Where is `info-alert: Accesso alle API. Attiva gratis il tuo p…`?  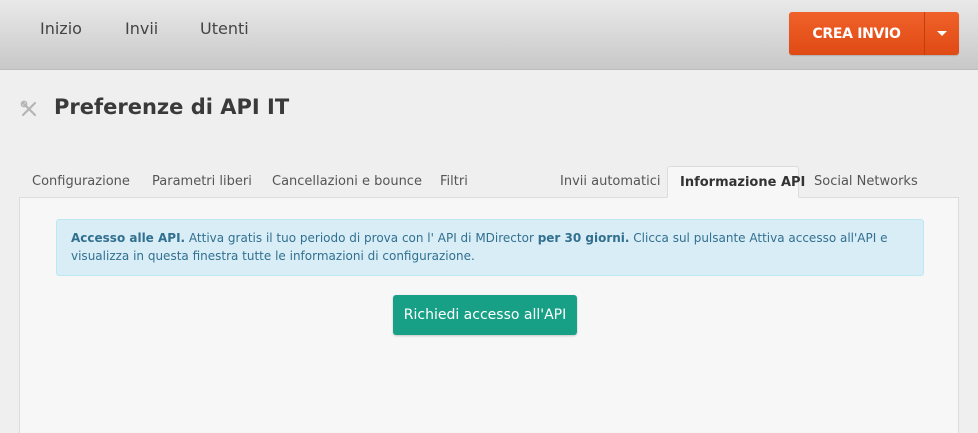
info-alert: Accesso alle API. Attiva gratis il tuo p… is located at coordinates (490, 247).